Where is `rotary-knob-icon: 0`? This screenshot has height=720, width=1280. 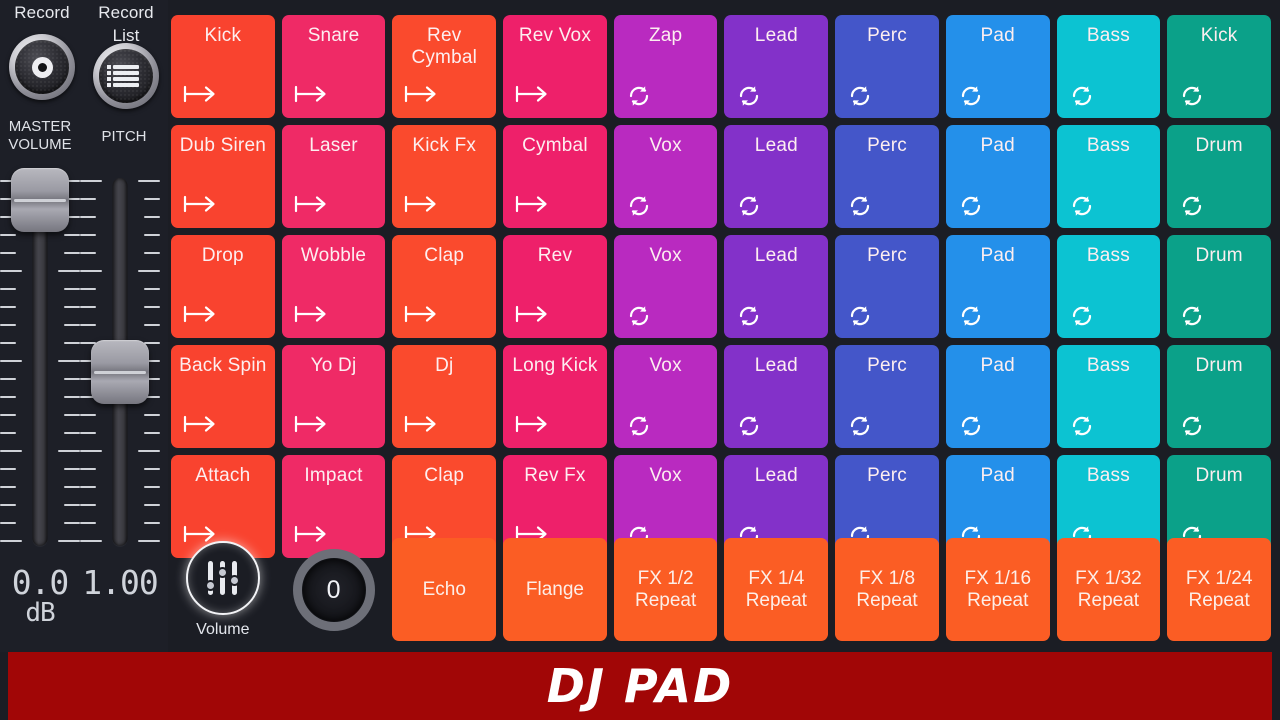
rotary-knob-icon: 0 is located at coordinates (333, 589).